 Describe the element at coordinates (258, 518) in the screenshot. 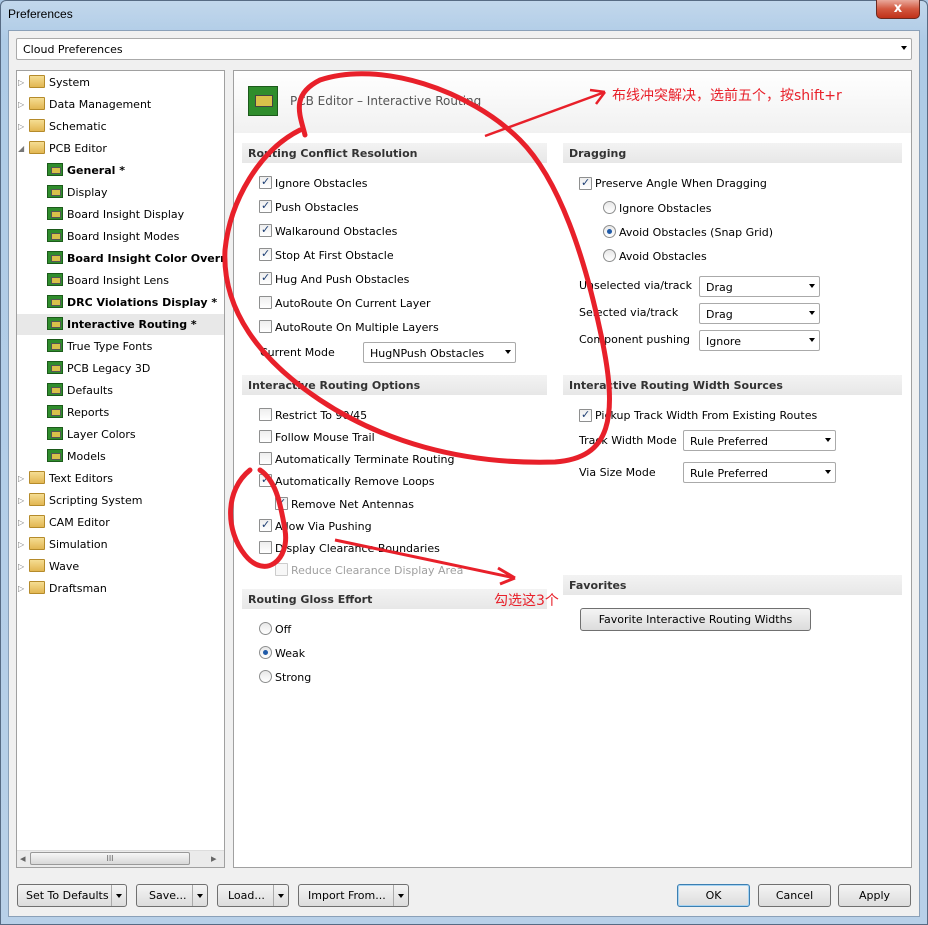

I see `annotation-circle-bottom` at that location.